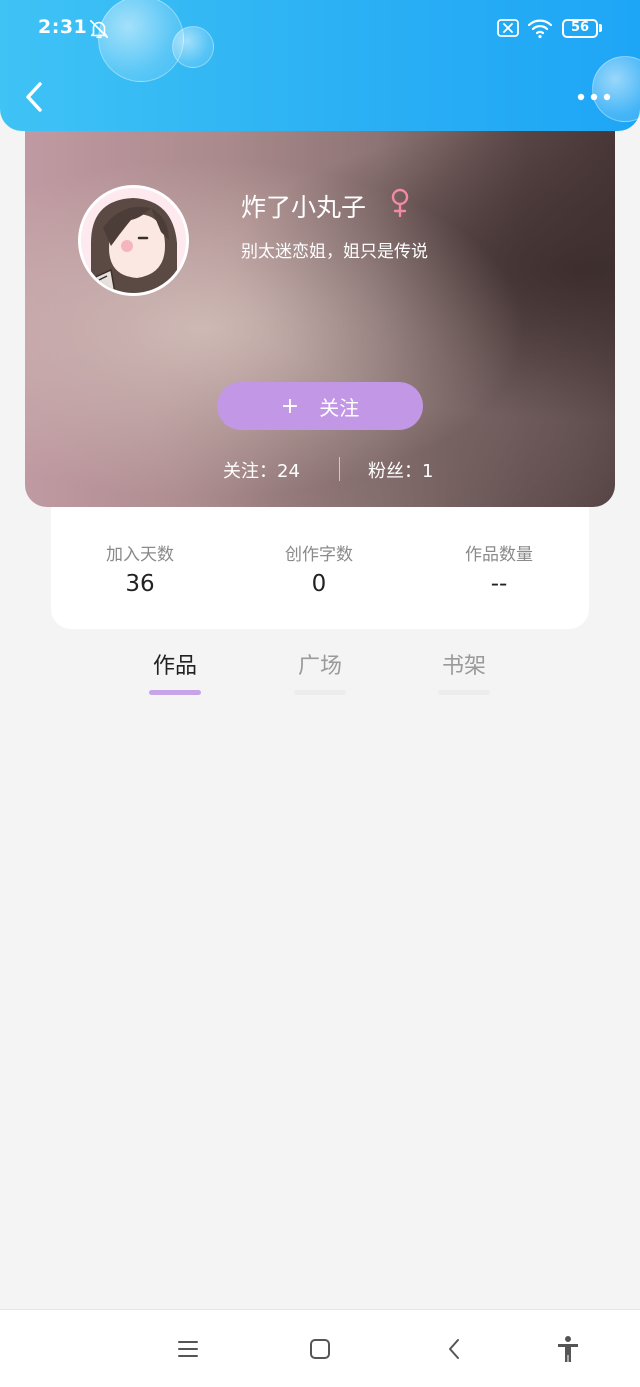 Image resolution: width=640 pixels, height=1387 pixels. Describe the element at coordinates (35, 97) in the screenshot. I see `back-icon` at that location.